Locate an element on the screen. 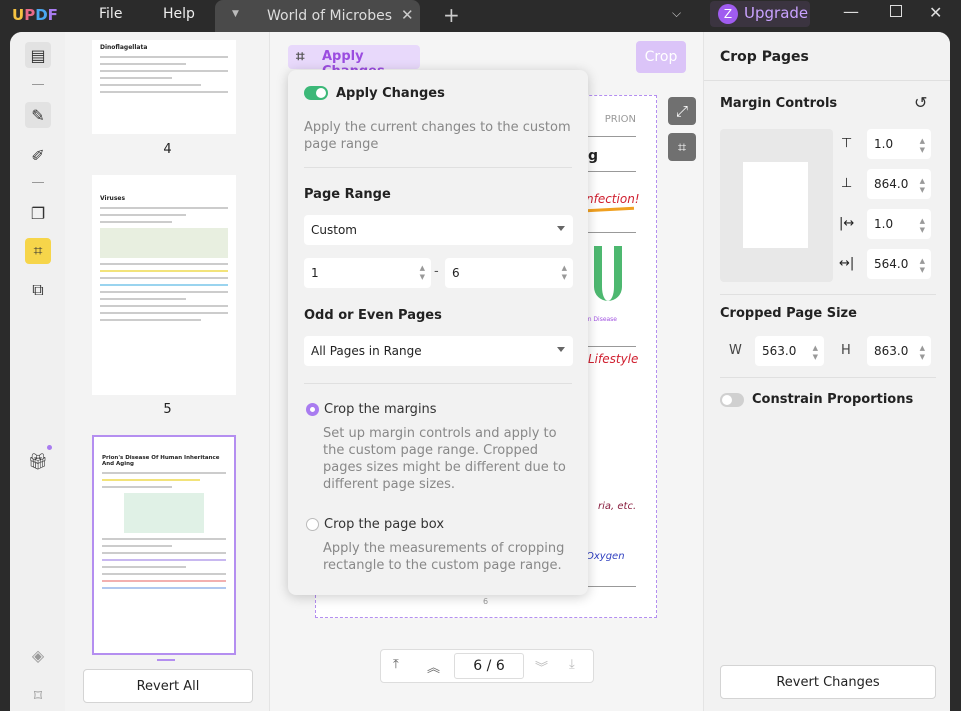 Image resolution: width=961 pixels, height=711 pixels. range-from-input: 1 ▲ ▼ is located at coordinates (367, 273).